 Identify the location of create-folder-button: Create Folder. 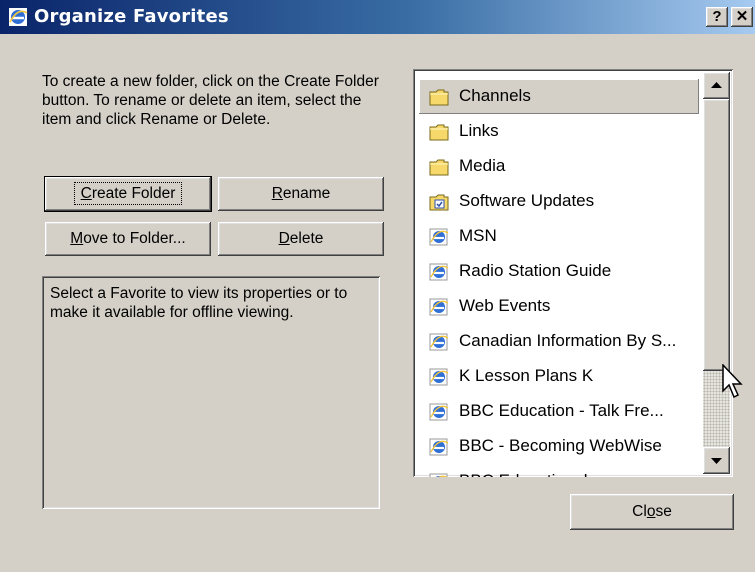
(128, 194).